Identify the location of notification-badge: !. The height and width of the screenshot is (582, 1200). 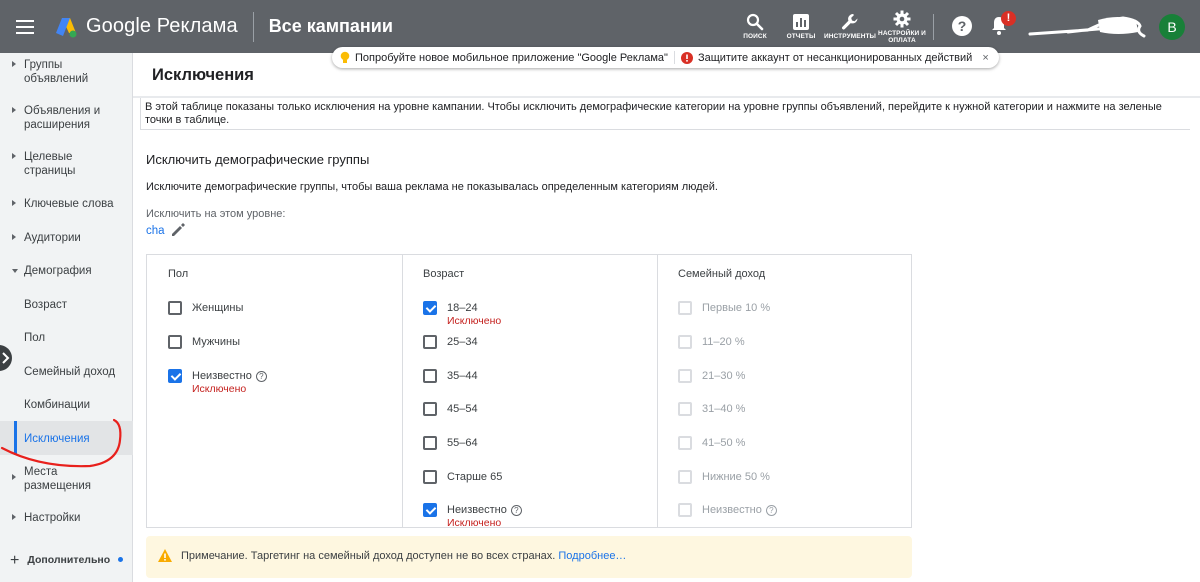
(1008, 18).